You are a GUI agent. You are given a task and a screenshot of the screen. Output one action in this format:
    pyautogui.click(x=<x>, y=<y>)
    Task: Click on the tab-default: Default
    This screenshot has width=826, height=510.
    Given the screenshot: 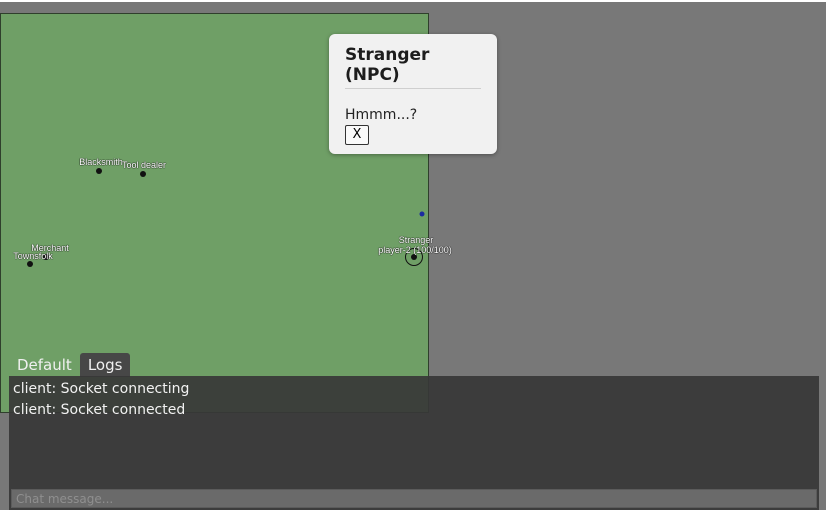 What is the action you would take?
    pyautogui.click(x=44, y=365)
    